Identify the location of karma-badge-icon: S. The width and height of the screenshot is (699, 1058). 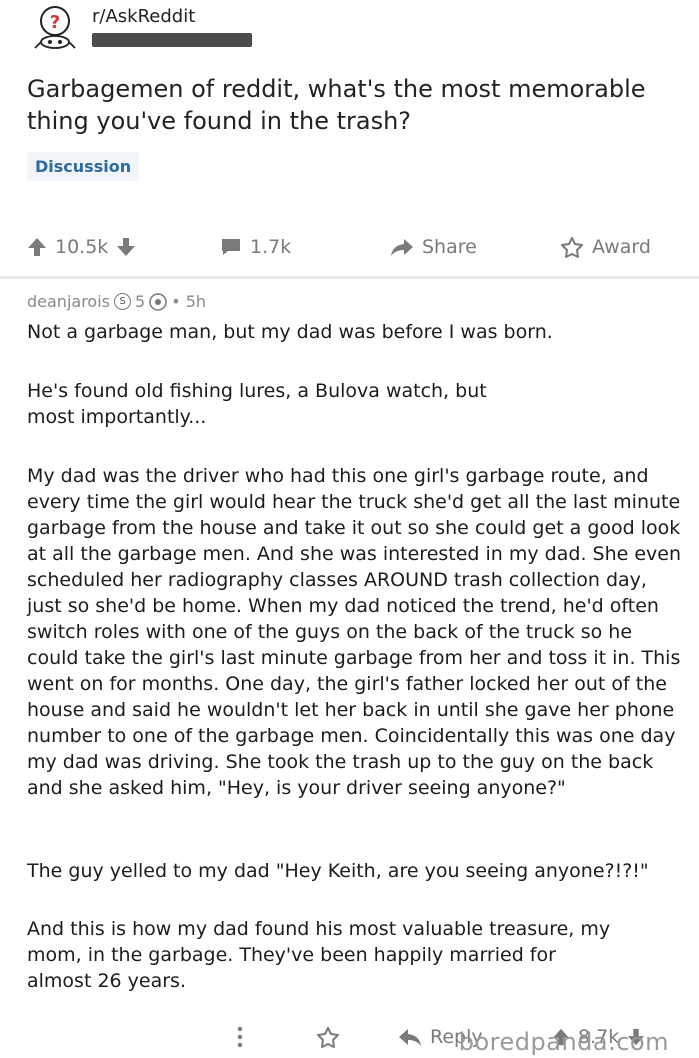
(122, 301).